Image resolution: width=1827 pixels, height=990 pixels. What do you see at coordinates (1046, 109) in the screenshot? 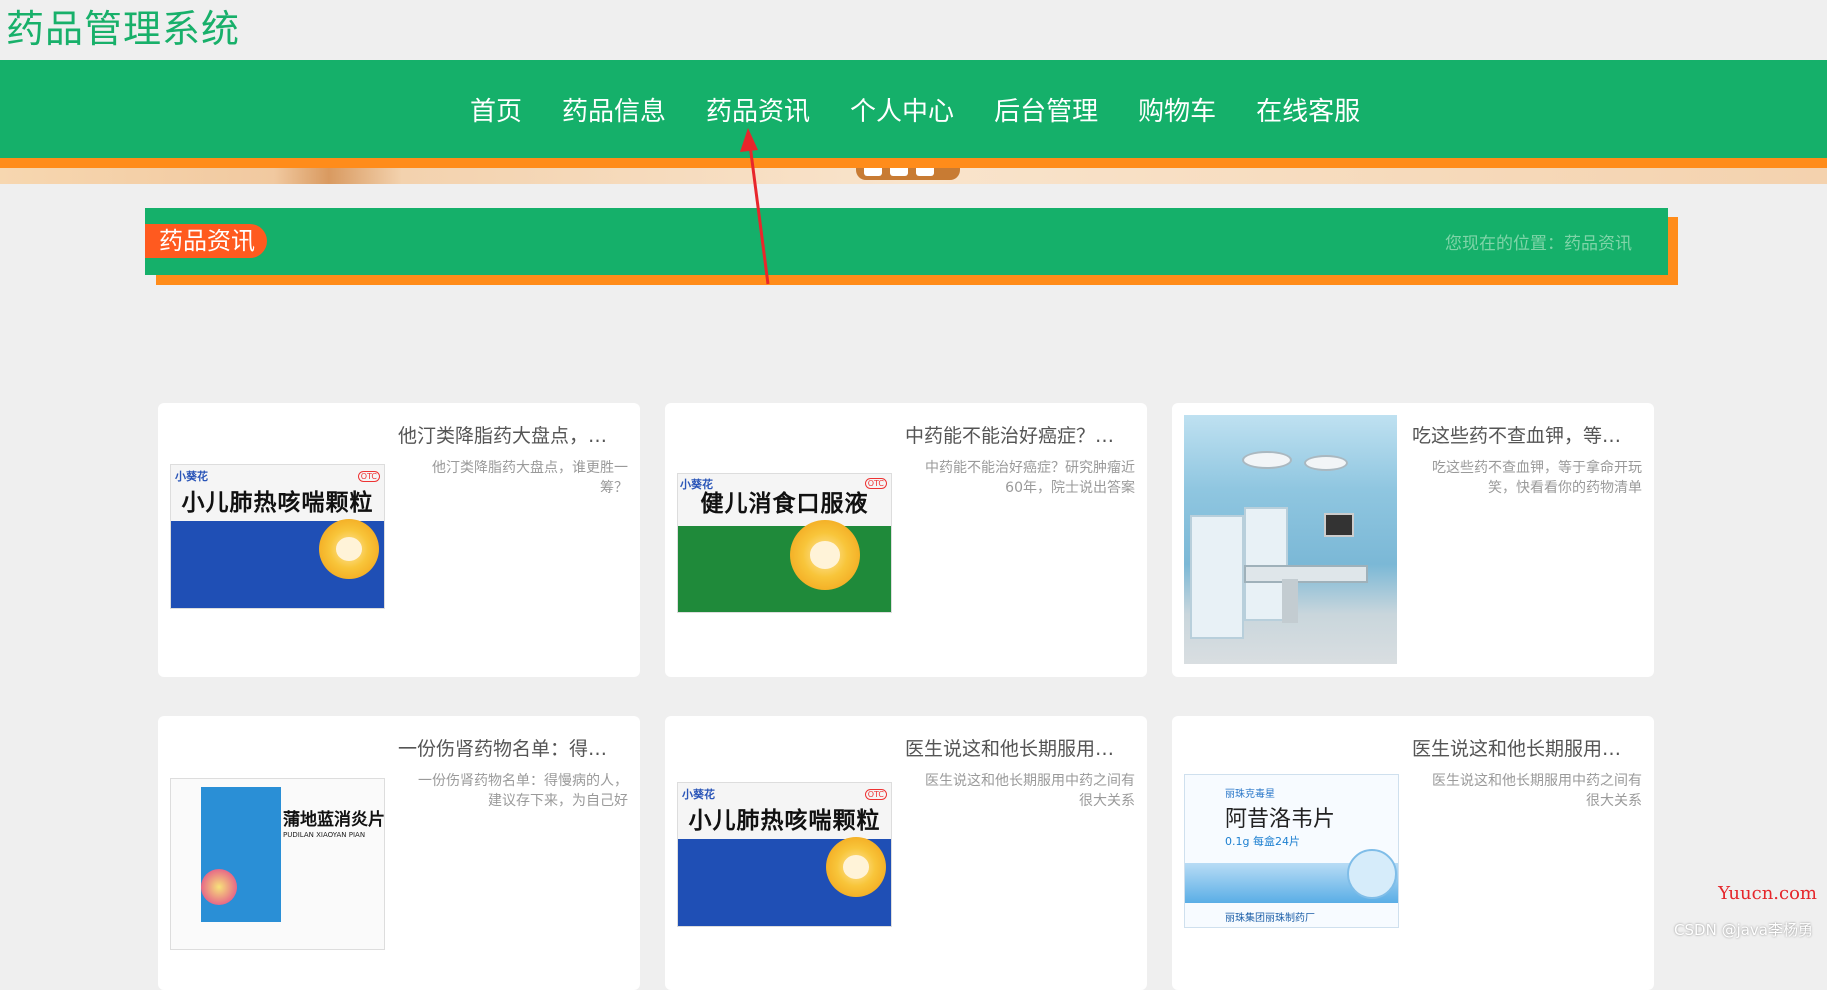
I see `nav-item-admin: 后台管理` at bounding box center [1046, 109].